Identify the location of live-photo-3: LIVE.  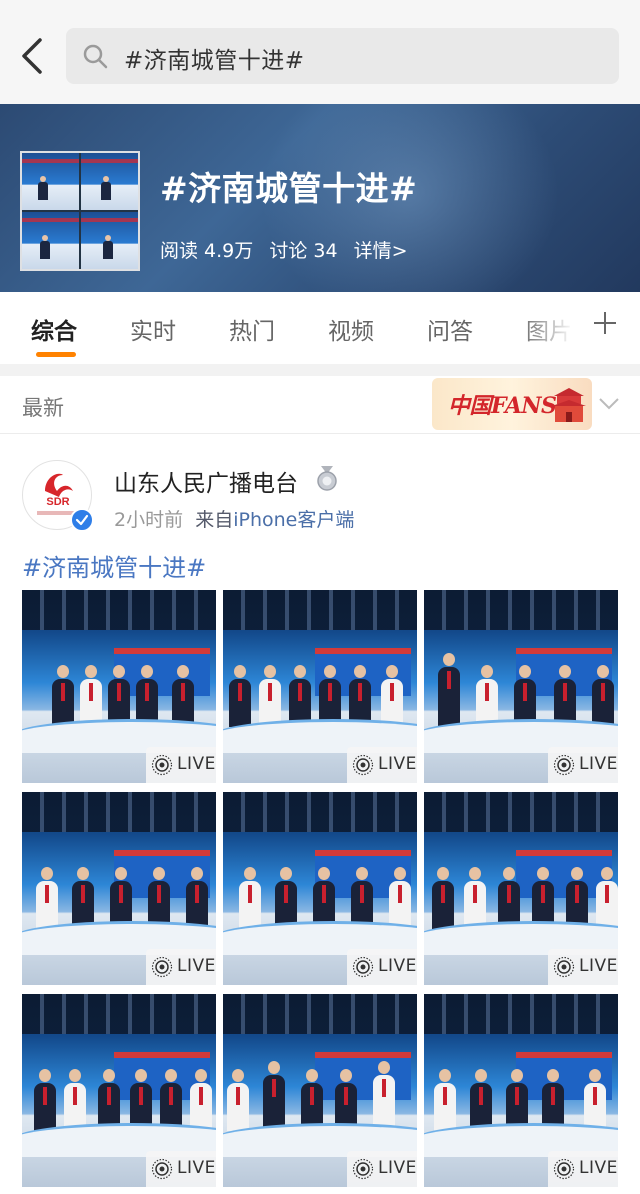
(521, 686).